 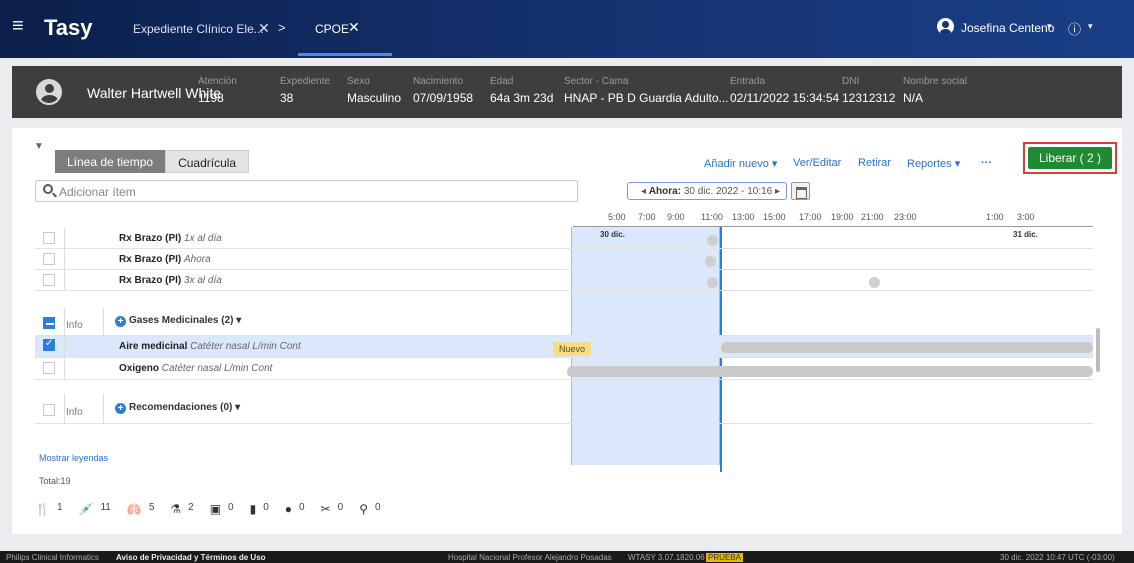 What do you see at coordinates (1026, 217) in the screenshot?
I see `timeline-hour-label: 3:00` at bounding box center [1026, 217].